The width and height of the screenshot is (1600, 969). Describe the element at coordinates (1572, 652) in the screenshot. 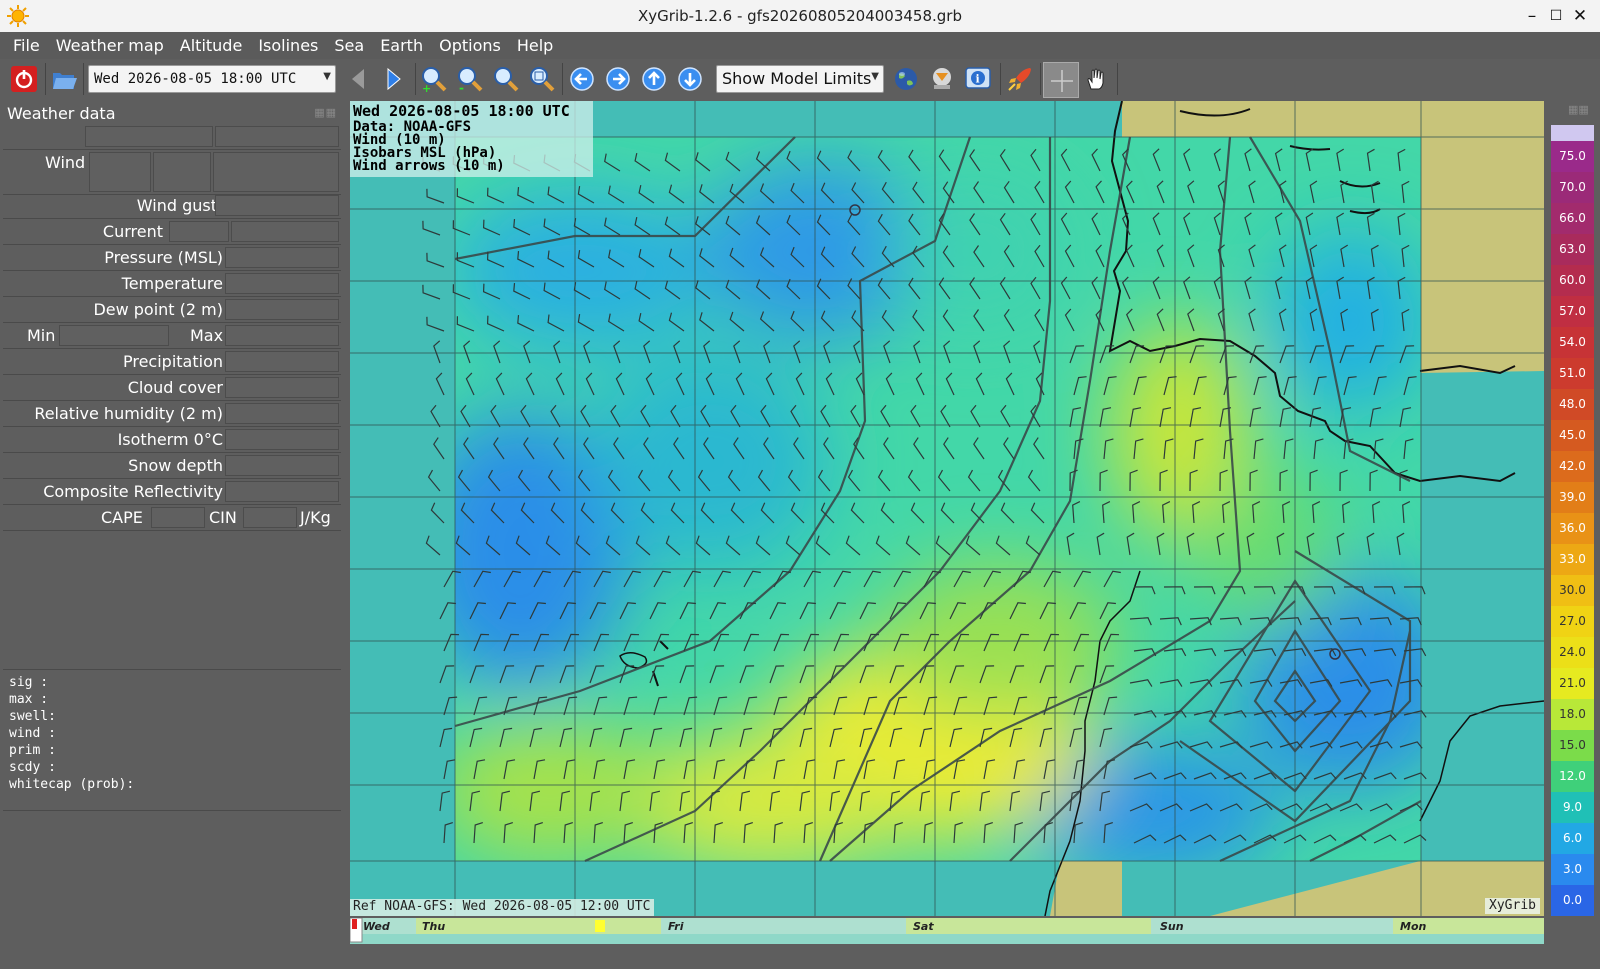

I see `scale-value: 24.0` at that location.